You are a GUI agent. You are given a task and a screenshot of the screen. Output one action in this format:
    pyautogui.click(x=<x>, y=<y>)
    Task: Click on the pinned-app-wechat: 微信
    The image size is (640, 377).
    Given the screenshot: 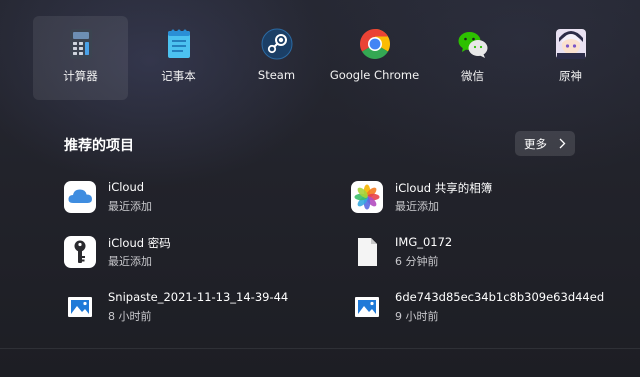 What is the action you would take?
    pyautogui.click(x=472, y=58)
    